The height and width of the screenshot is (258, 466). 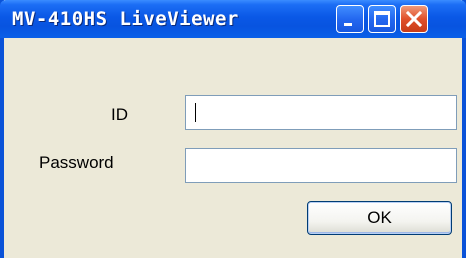 I want to click on window-title: MV-410HS LiveViewer, so click(x=125, y=19).